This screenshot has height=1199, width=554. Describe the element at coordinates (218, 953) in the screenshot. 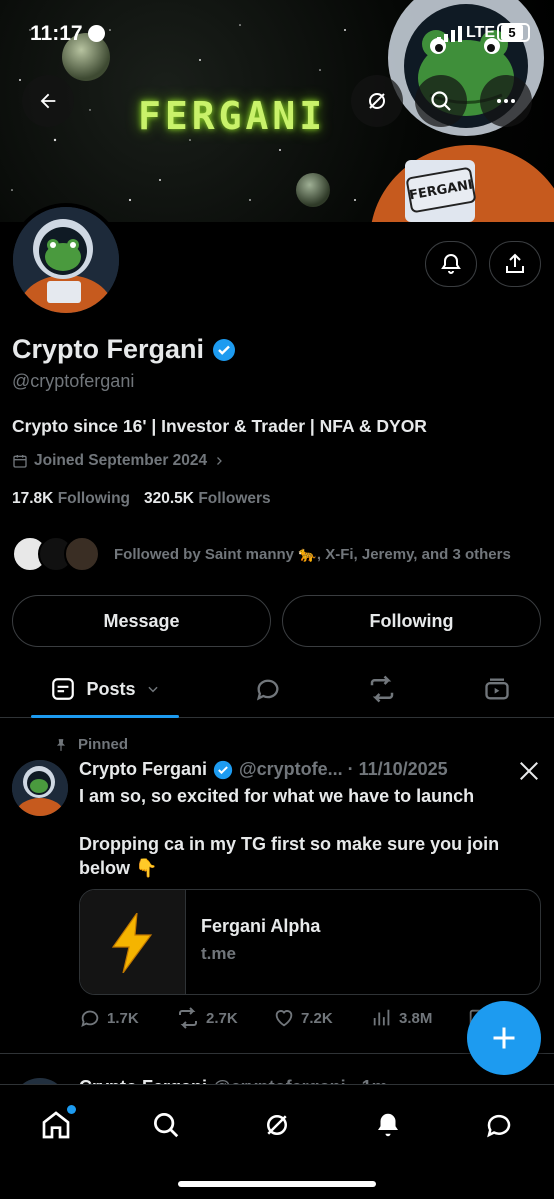

I see `card-domain: t.me` at that location.